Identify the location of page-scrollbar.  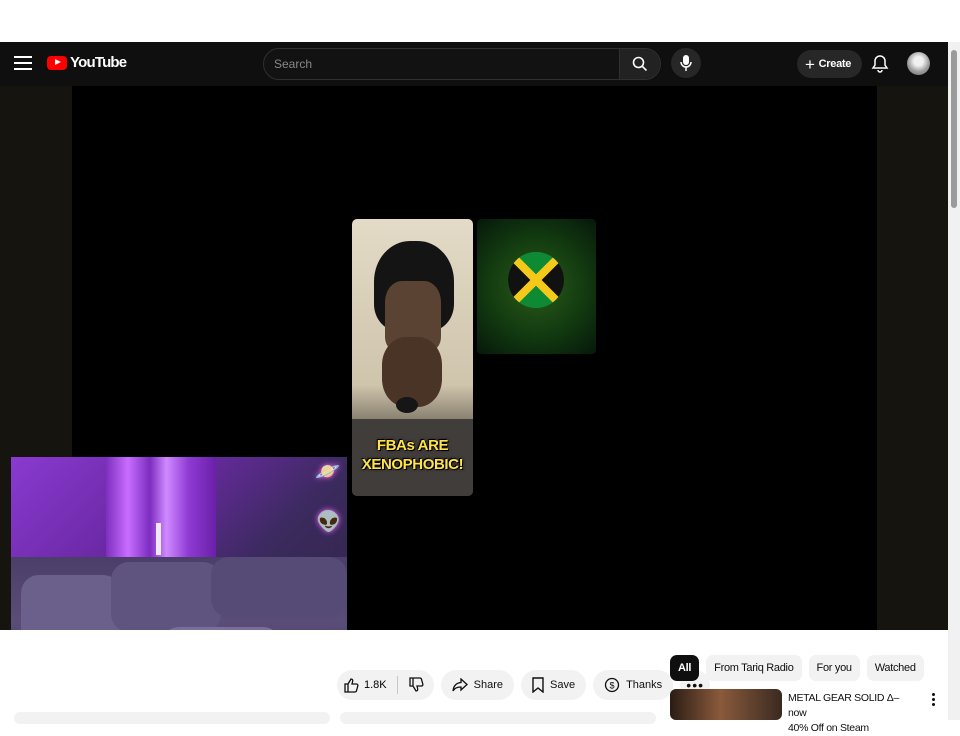
(954, 381).